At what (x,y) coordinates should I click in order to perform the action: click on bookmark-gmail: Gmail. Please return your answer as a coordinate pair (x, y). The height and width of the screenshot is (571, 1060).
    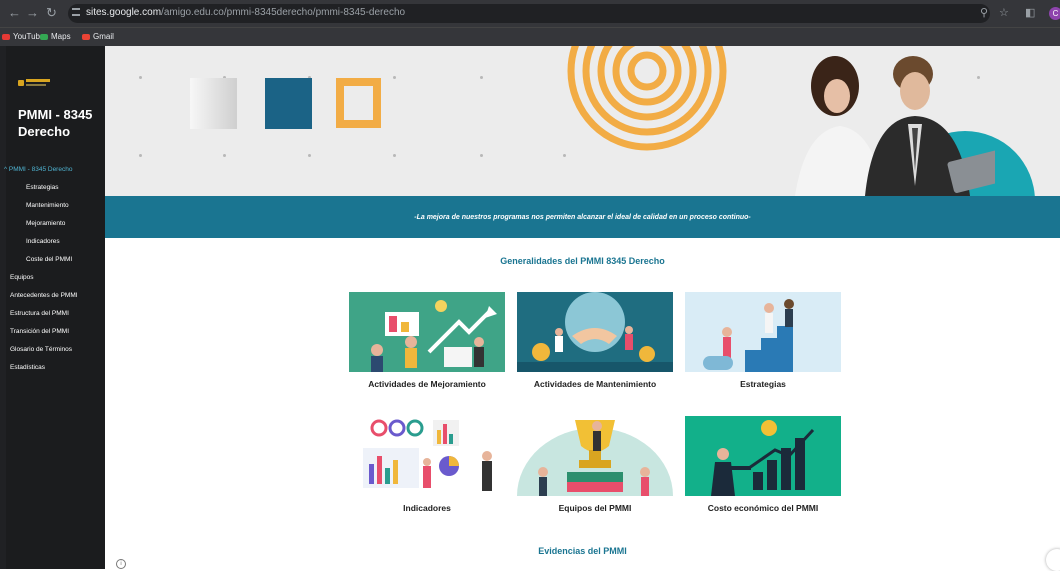
    Looking at the image, I should click on (98, 36).